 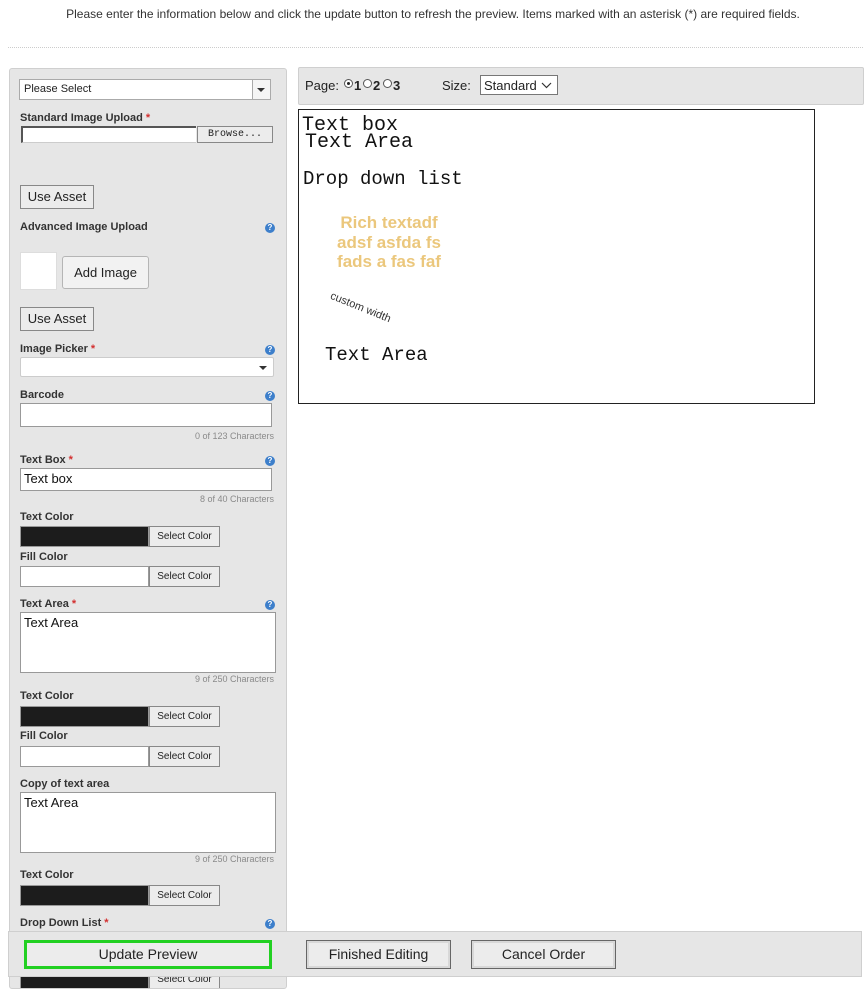 I want to click on select-text-color-button-2: Select Color, so click(x=184, y=716).